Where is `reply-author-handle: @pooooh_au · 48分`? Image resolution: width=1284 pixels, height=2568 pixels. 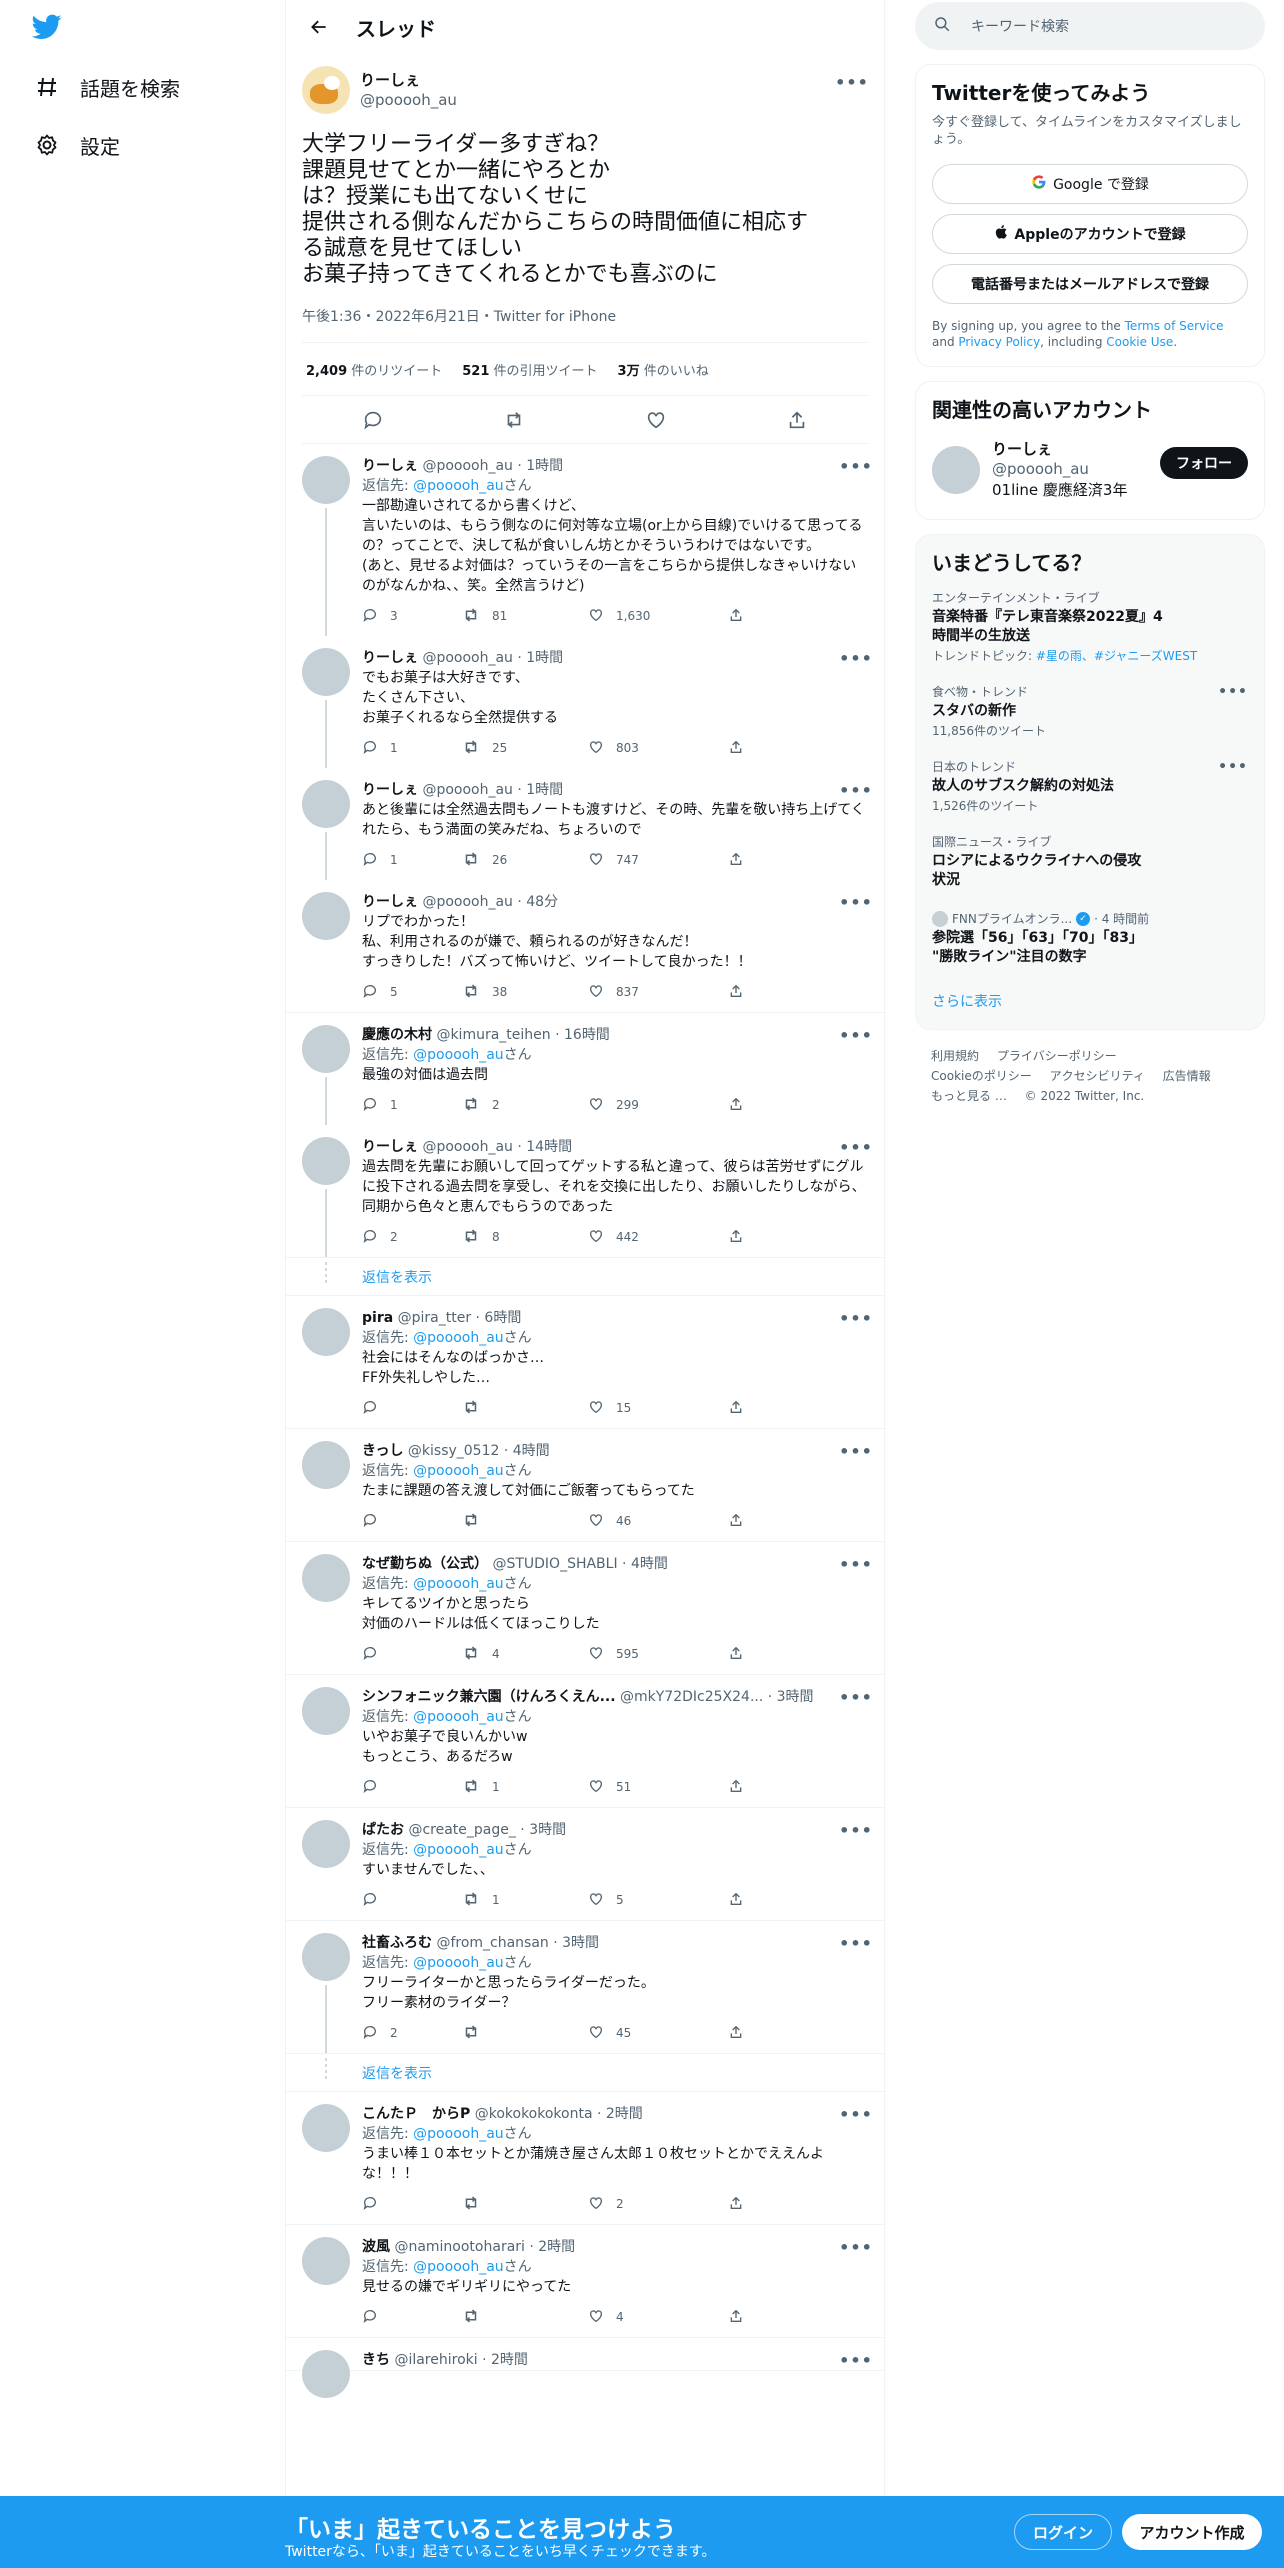
reply-author-handle: @pooooh_au · 48分 is located at coordinates (490, 902).